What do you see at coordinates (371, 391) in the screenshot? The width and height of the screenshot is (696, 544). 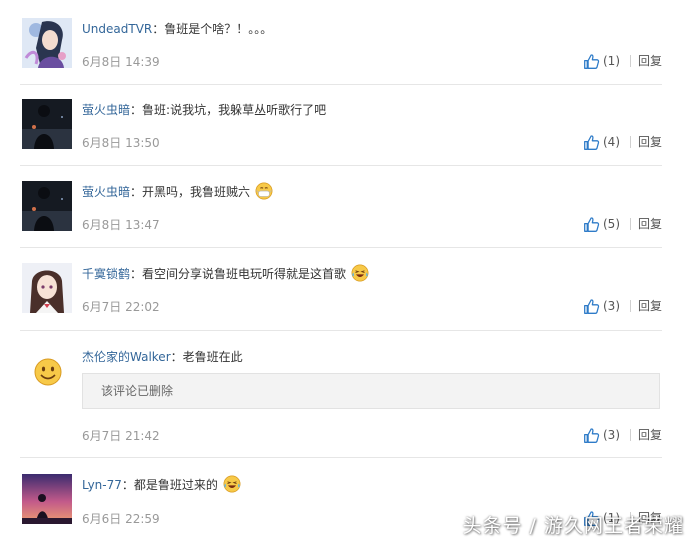 I see `deleted-quote-box: 该评论已删除` at bounding box center [371, 391].